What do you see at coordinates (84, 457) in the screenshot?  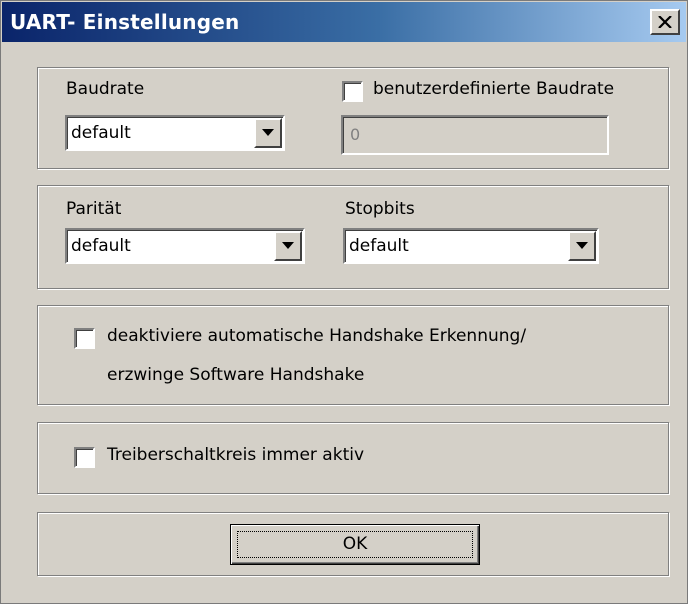 I see `driver-checkbox` at bounding box center [84, 457].